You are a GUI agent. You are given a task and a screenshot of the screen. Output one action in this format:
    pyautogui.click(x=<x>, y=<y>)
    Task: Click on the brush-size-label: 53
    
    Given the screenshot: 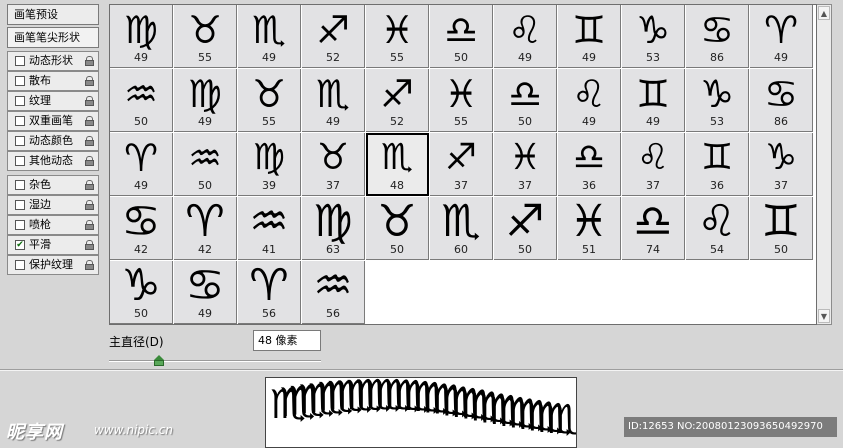 What is the action you would take?
    pyautogui.click(x=653, y=57)
    